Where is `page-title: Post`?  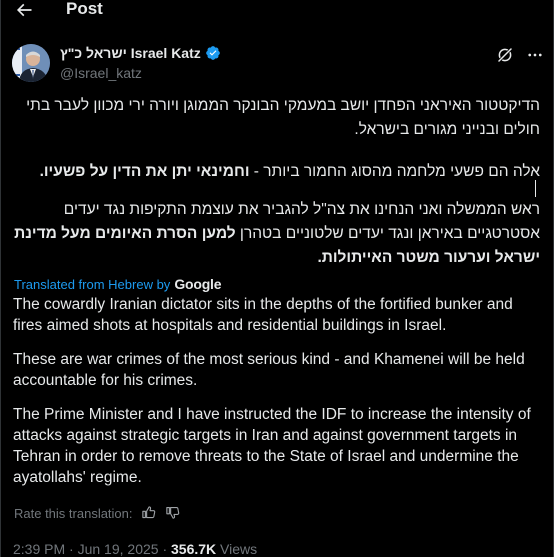 page-title: Post is located at coordinates (84, 9).